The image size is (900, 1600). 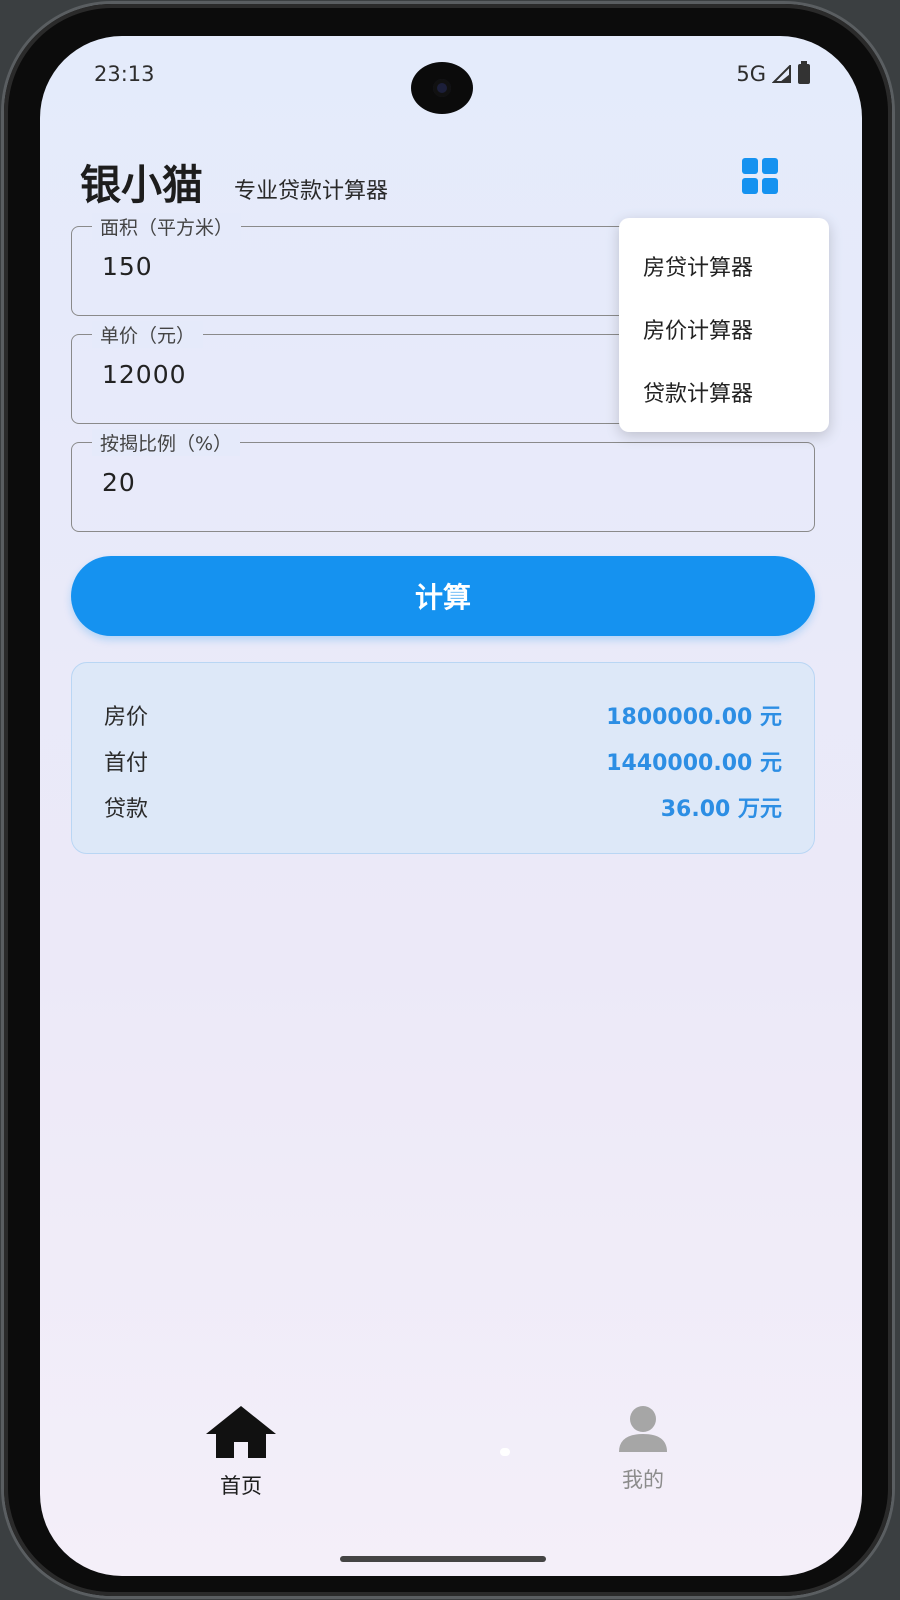 What do you see at coordinates (124, 74) in the screenshot?
I see `status-time: 23:13` at bounding box center [124, 74].